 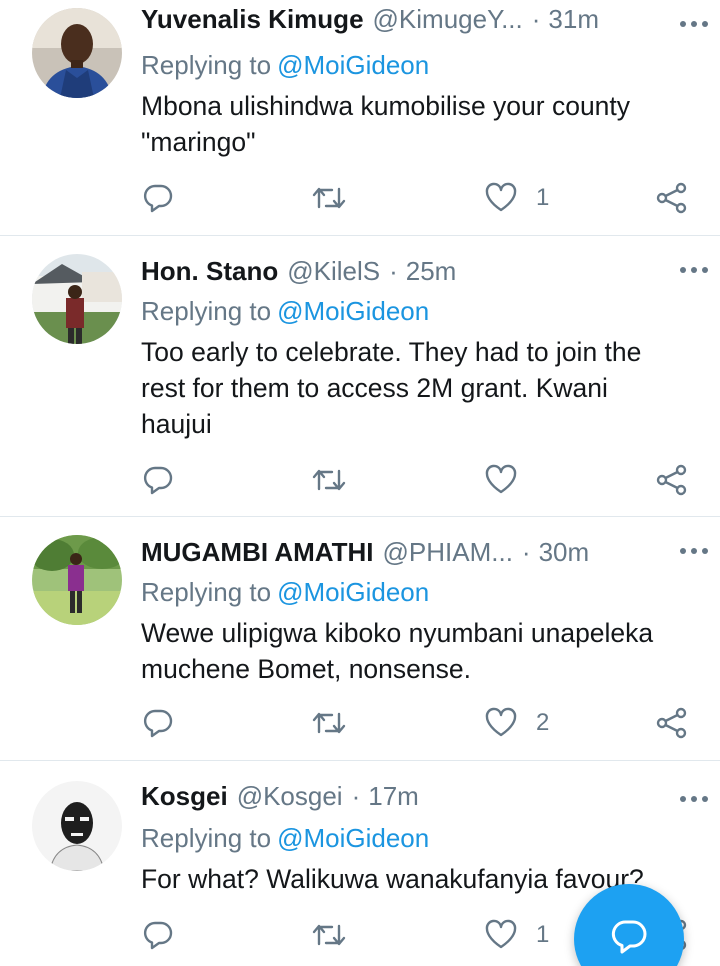 I want to click on tweet-actions: 1, so click(x=360, y=198).